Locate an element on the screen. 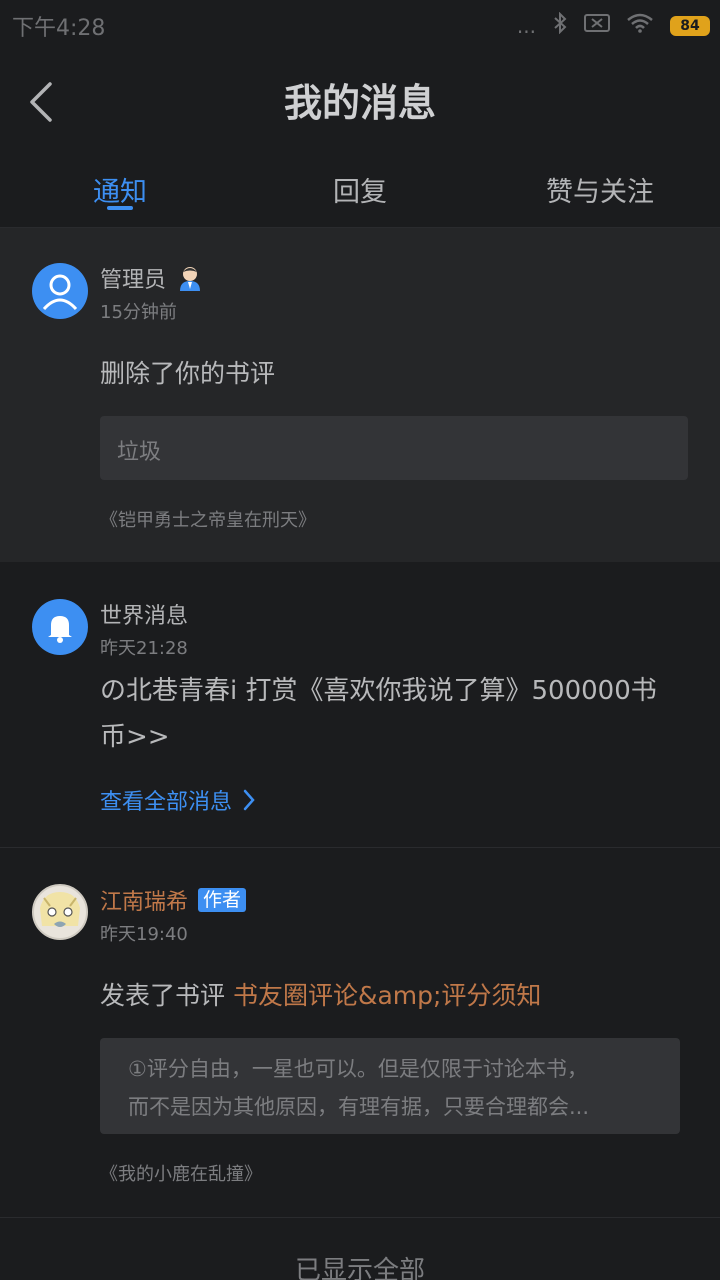 This screenshot has width=720, height=1280. user-avatar-icon is located at coordinates (60, 292).